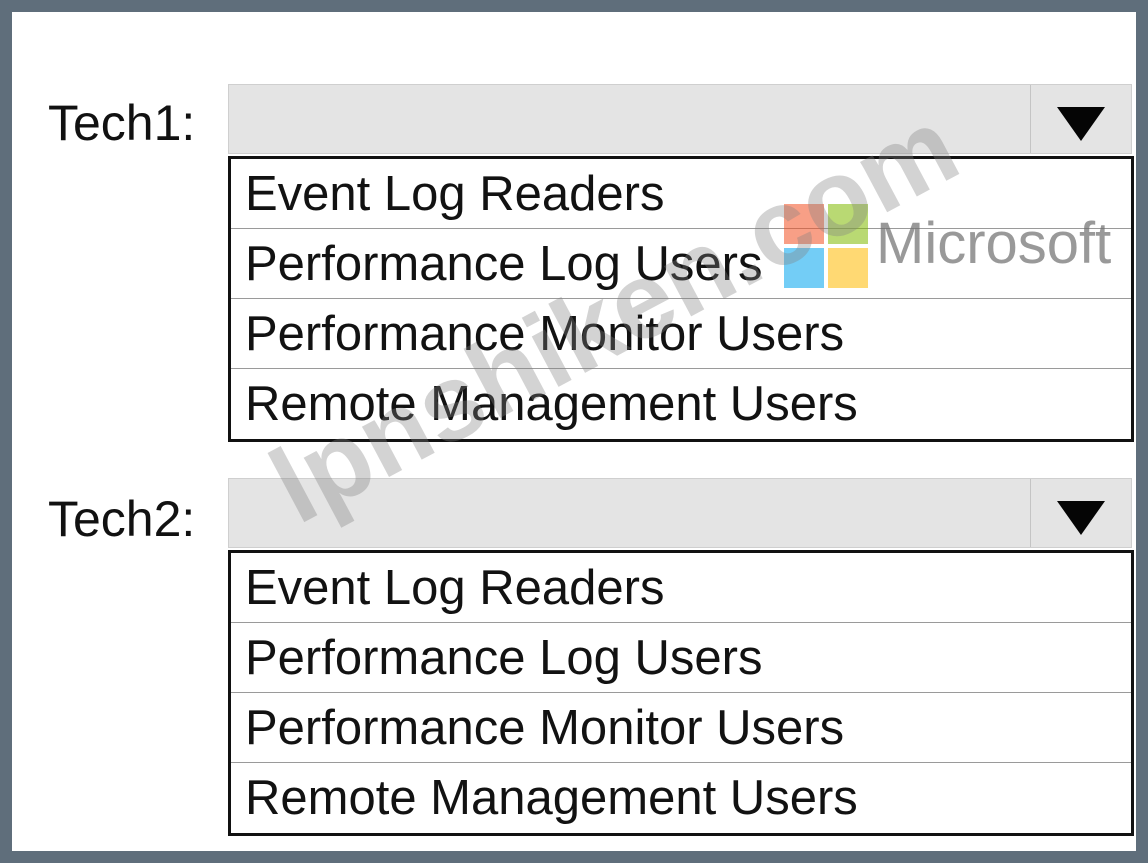  I want to click on tech2-dropdown-divider, so click(1030, 513).